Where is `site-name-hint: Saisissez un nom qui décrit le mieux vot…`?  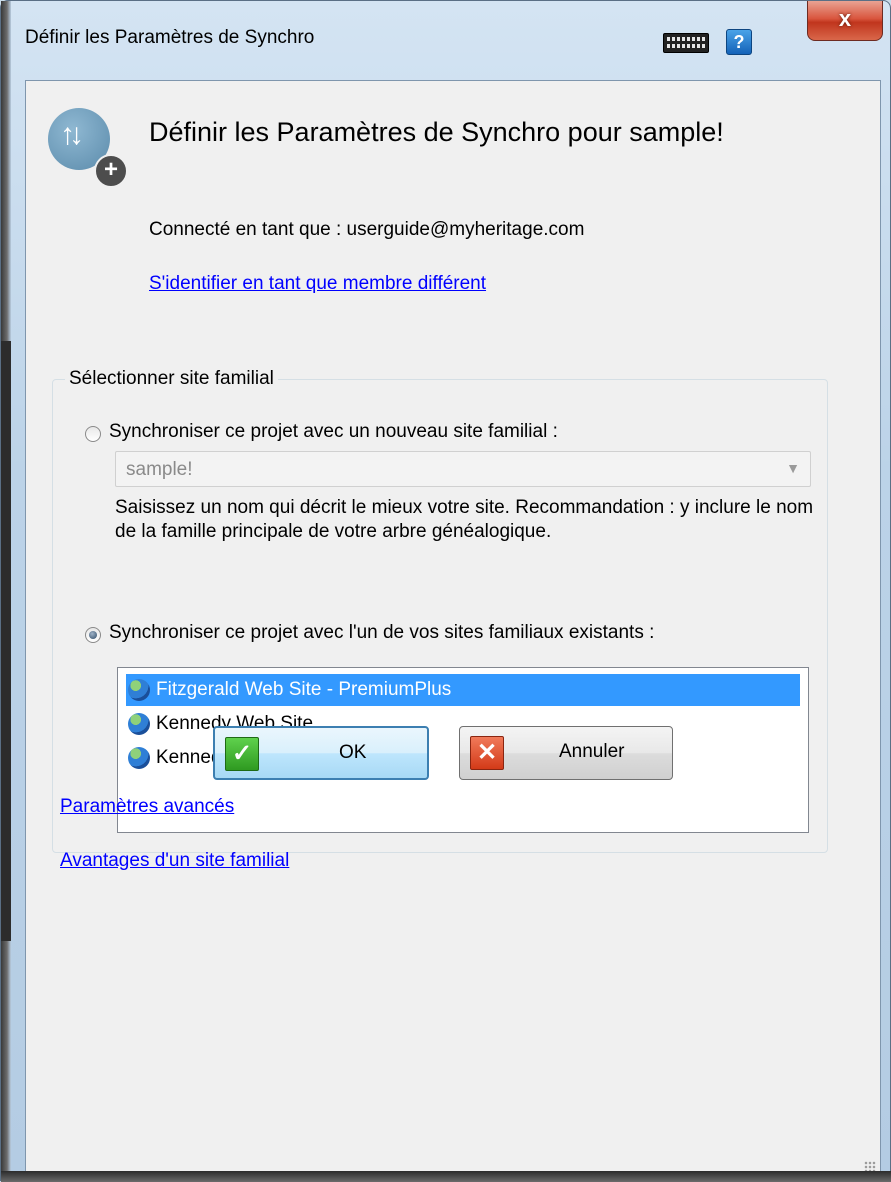
site-name-hint: Saisissez un nom qui décrit le mieux vot… is located at coordinates (464, 519).